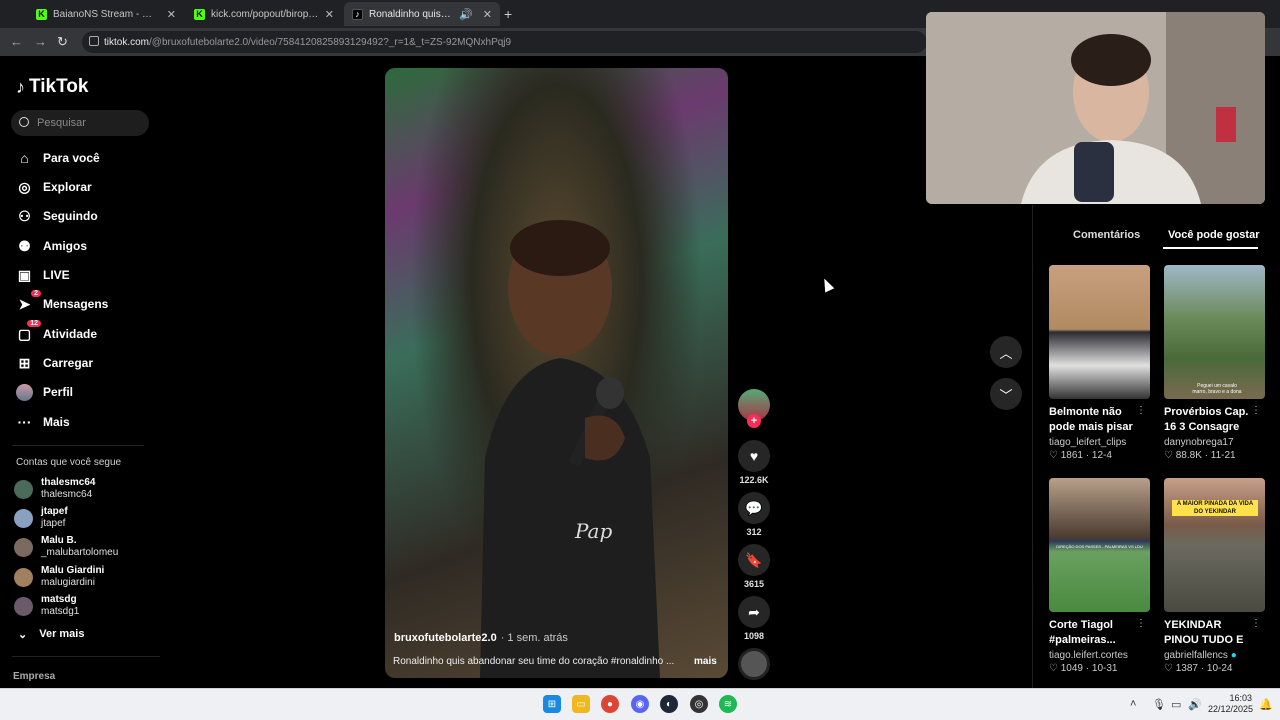 The height and width of the screenshot is (720, 1280). What do you see at coordinates (581, 704) in the screenshot?
I see `file-explorer-icon: ▭` at bounding box center [581, 704].